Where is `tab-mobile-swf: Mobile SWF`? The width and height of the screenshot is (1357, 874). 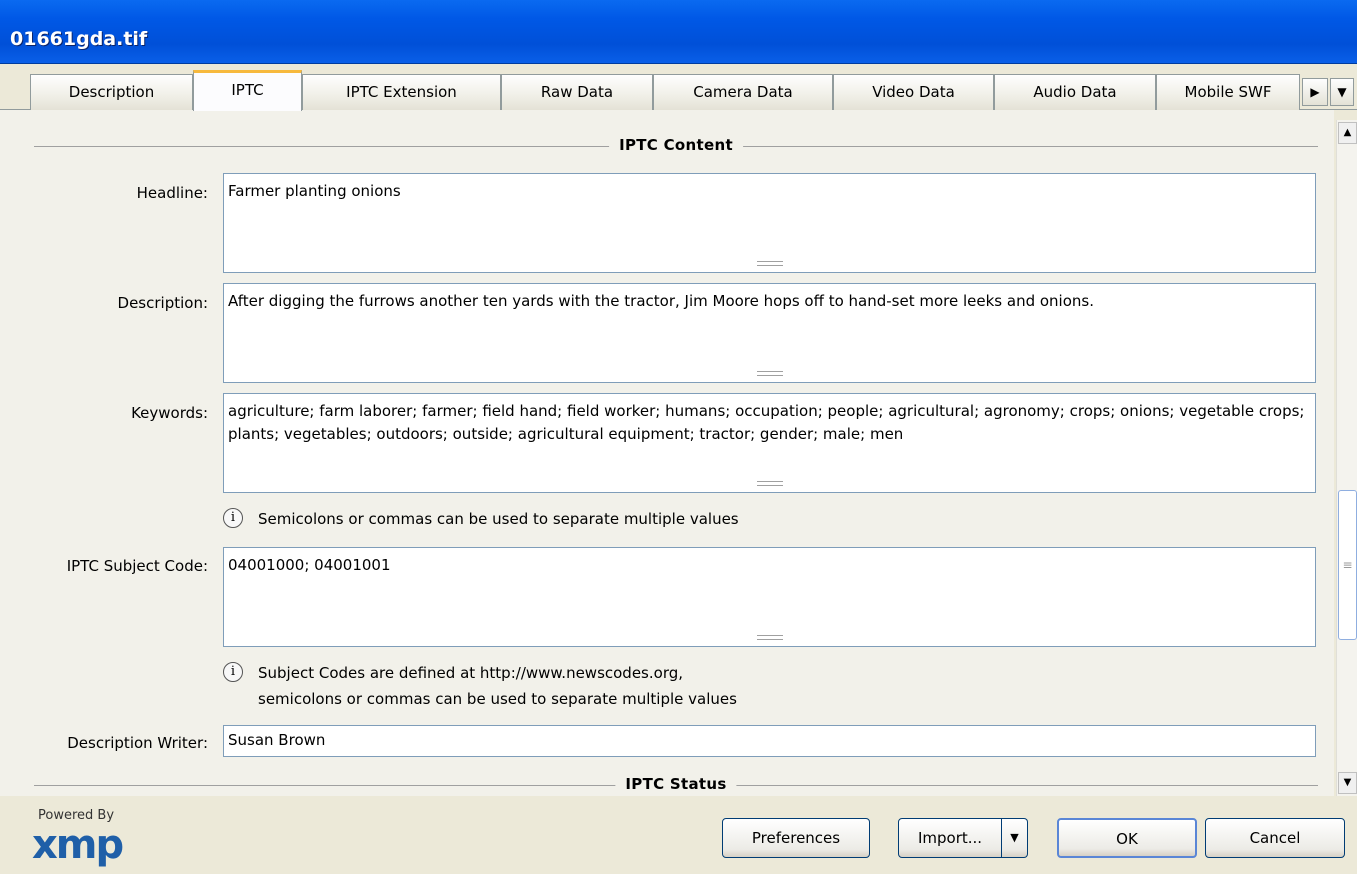 tab-mobile-swf: Mobile SWF is located at coordinates (1228, 92).